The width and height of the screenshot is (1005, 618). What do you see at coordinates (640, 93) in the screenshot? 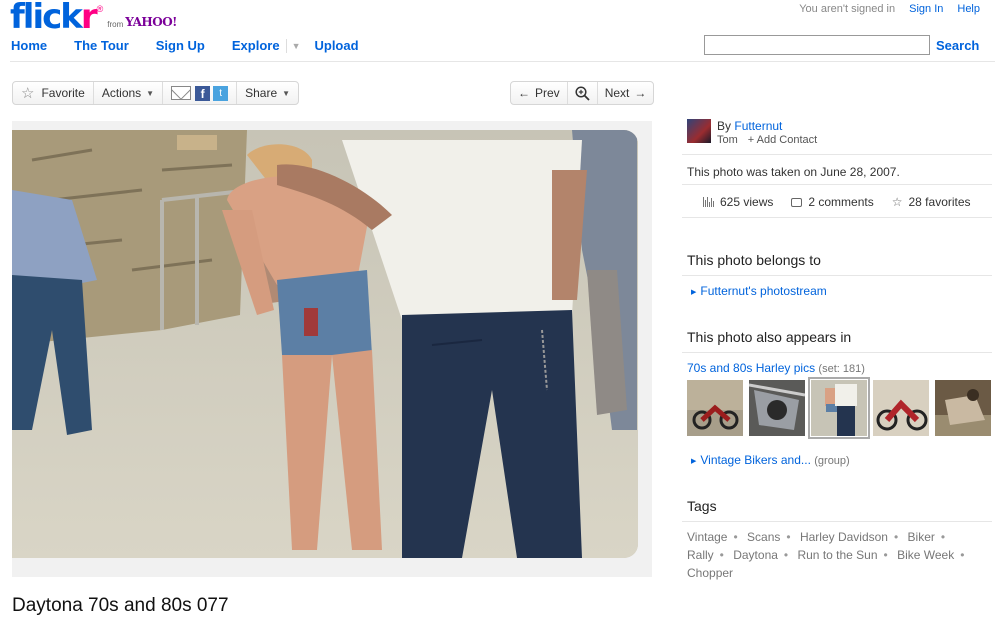
I see `arrow-right-icon: →` at bounding box center [640, 93].